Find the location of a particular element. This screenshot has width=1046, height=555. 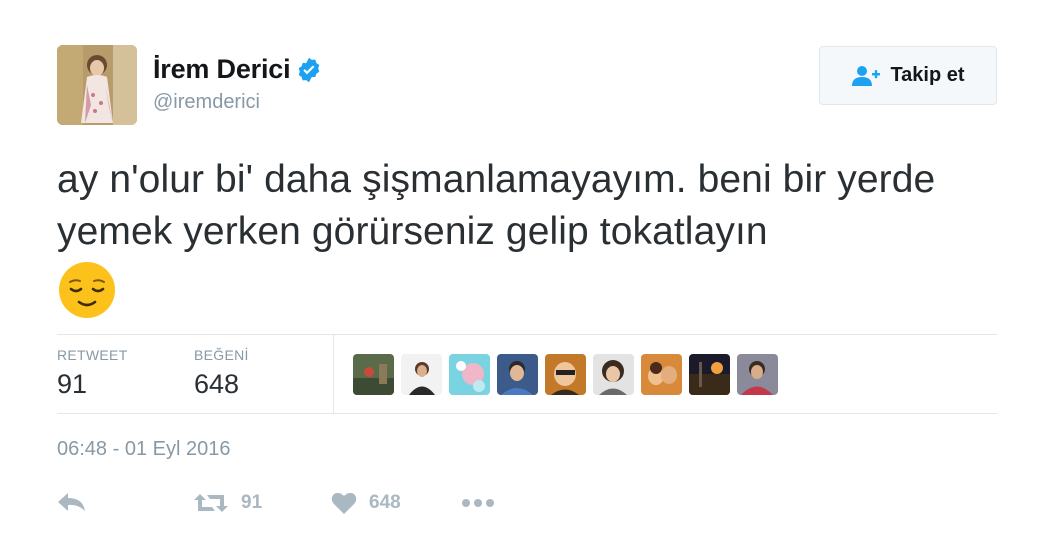

like-action-count: 648 is located at coordinates (385, 502).